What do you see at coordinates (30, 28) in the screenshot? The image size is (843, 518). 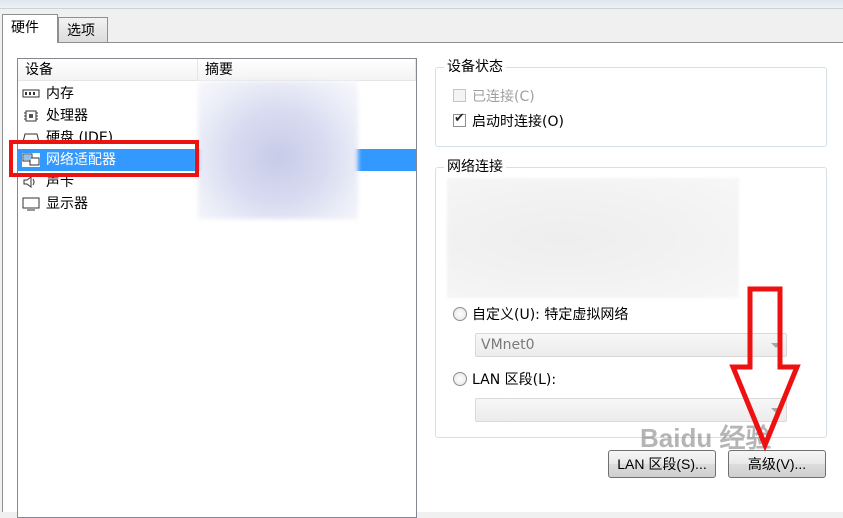 I see `tab-hardware: 硬件` at bounding box center [30, 28].